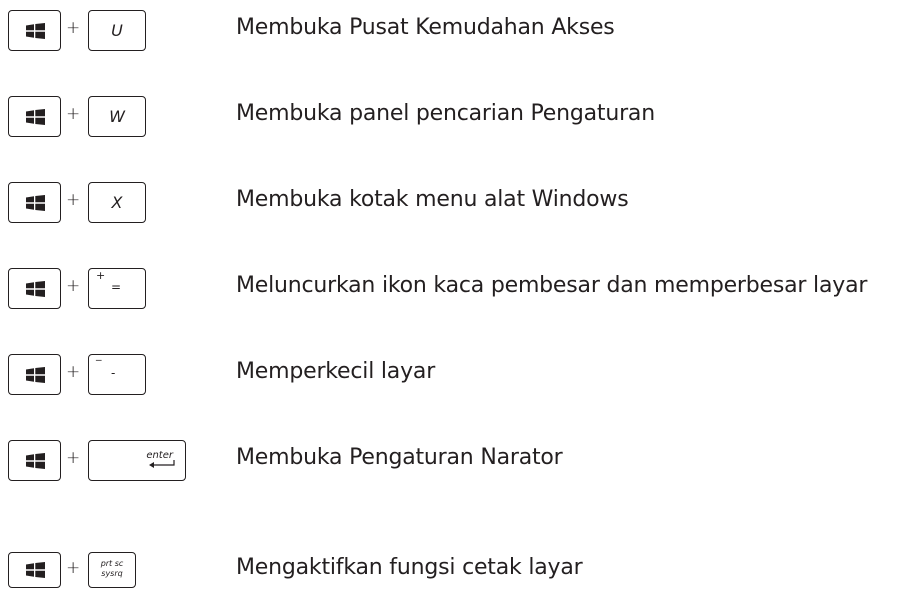 The height and width of the screenshot is (595, 911). I want to click on key-minus: _ -, so click(117, 371).